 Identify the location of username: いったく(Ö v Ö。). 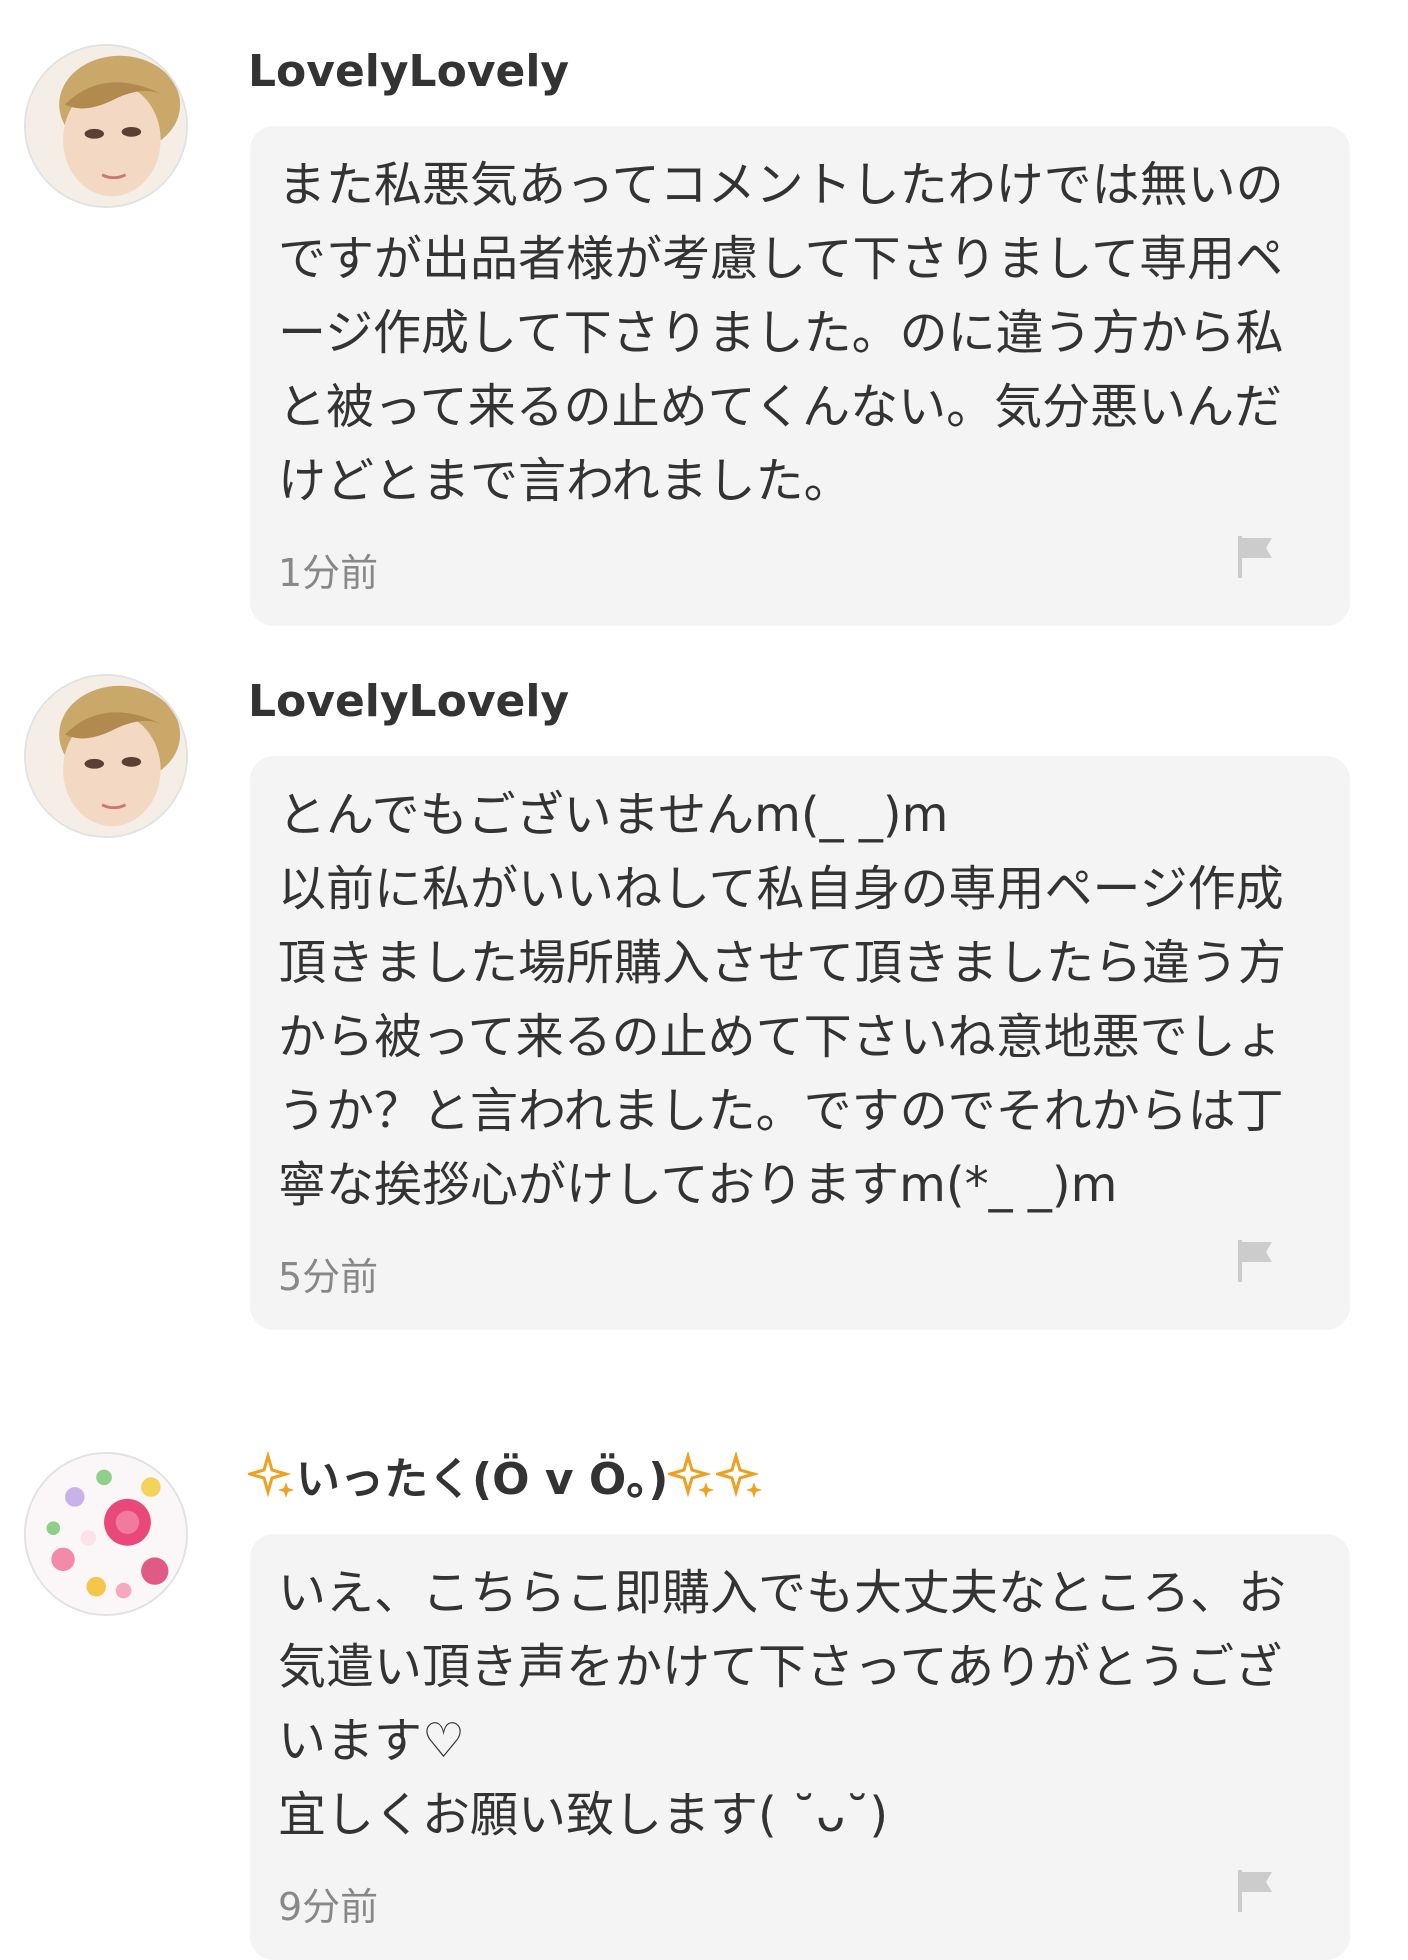
(506, 1480).